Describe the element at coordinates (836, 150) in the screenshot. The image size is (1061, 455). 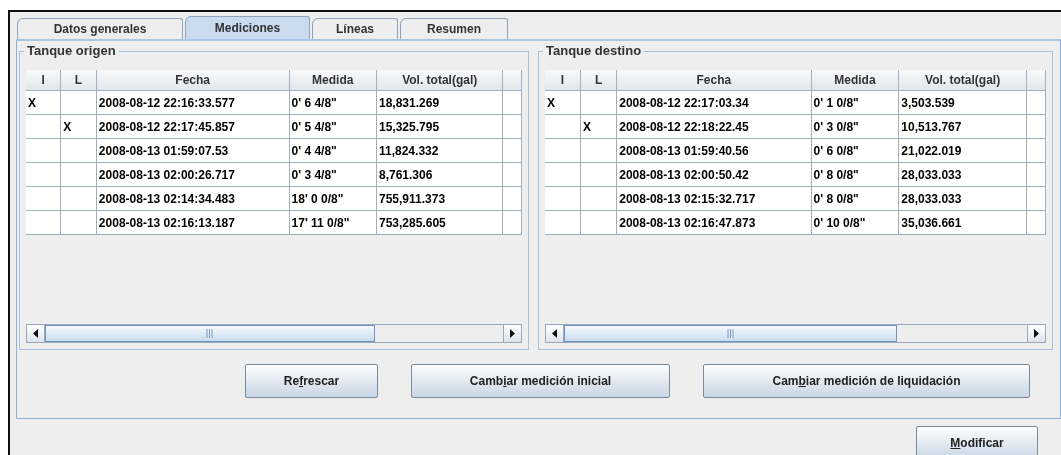
I see `table-cell: 0' 6 0/8"` at that location.